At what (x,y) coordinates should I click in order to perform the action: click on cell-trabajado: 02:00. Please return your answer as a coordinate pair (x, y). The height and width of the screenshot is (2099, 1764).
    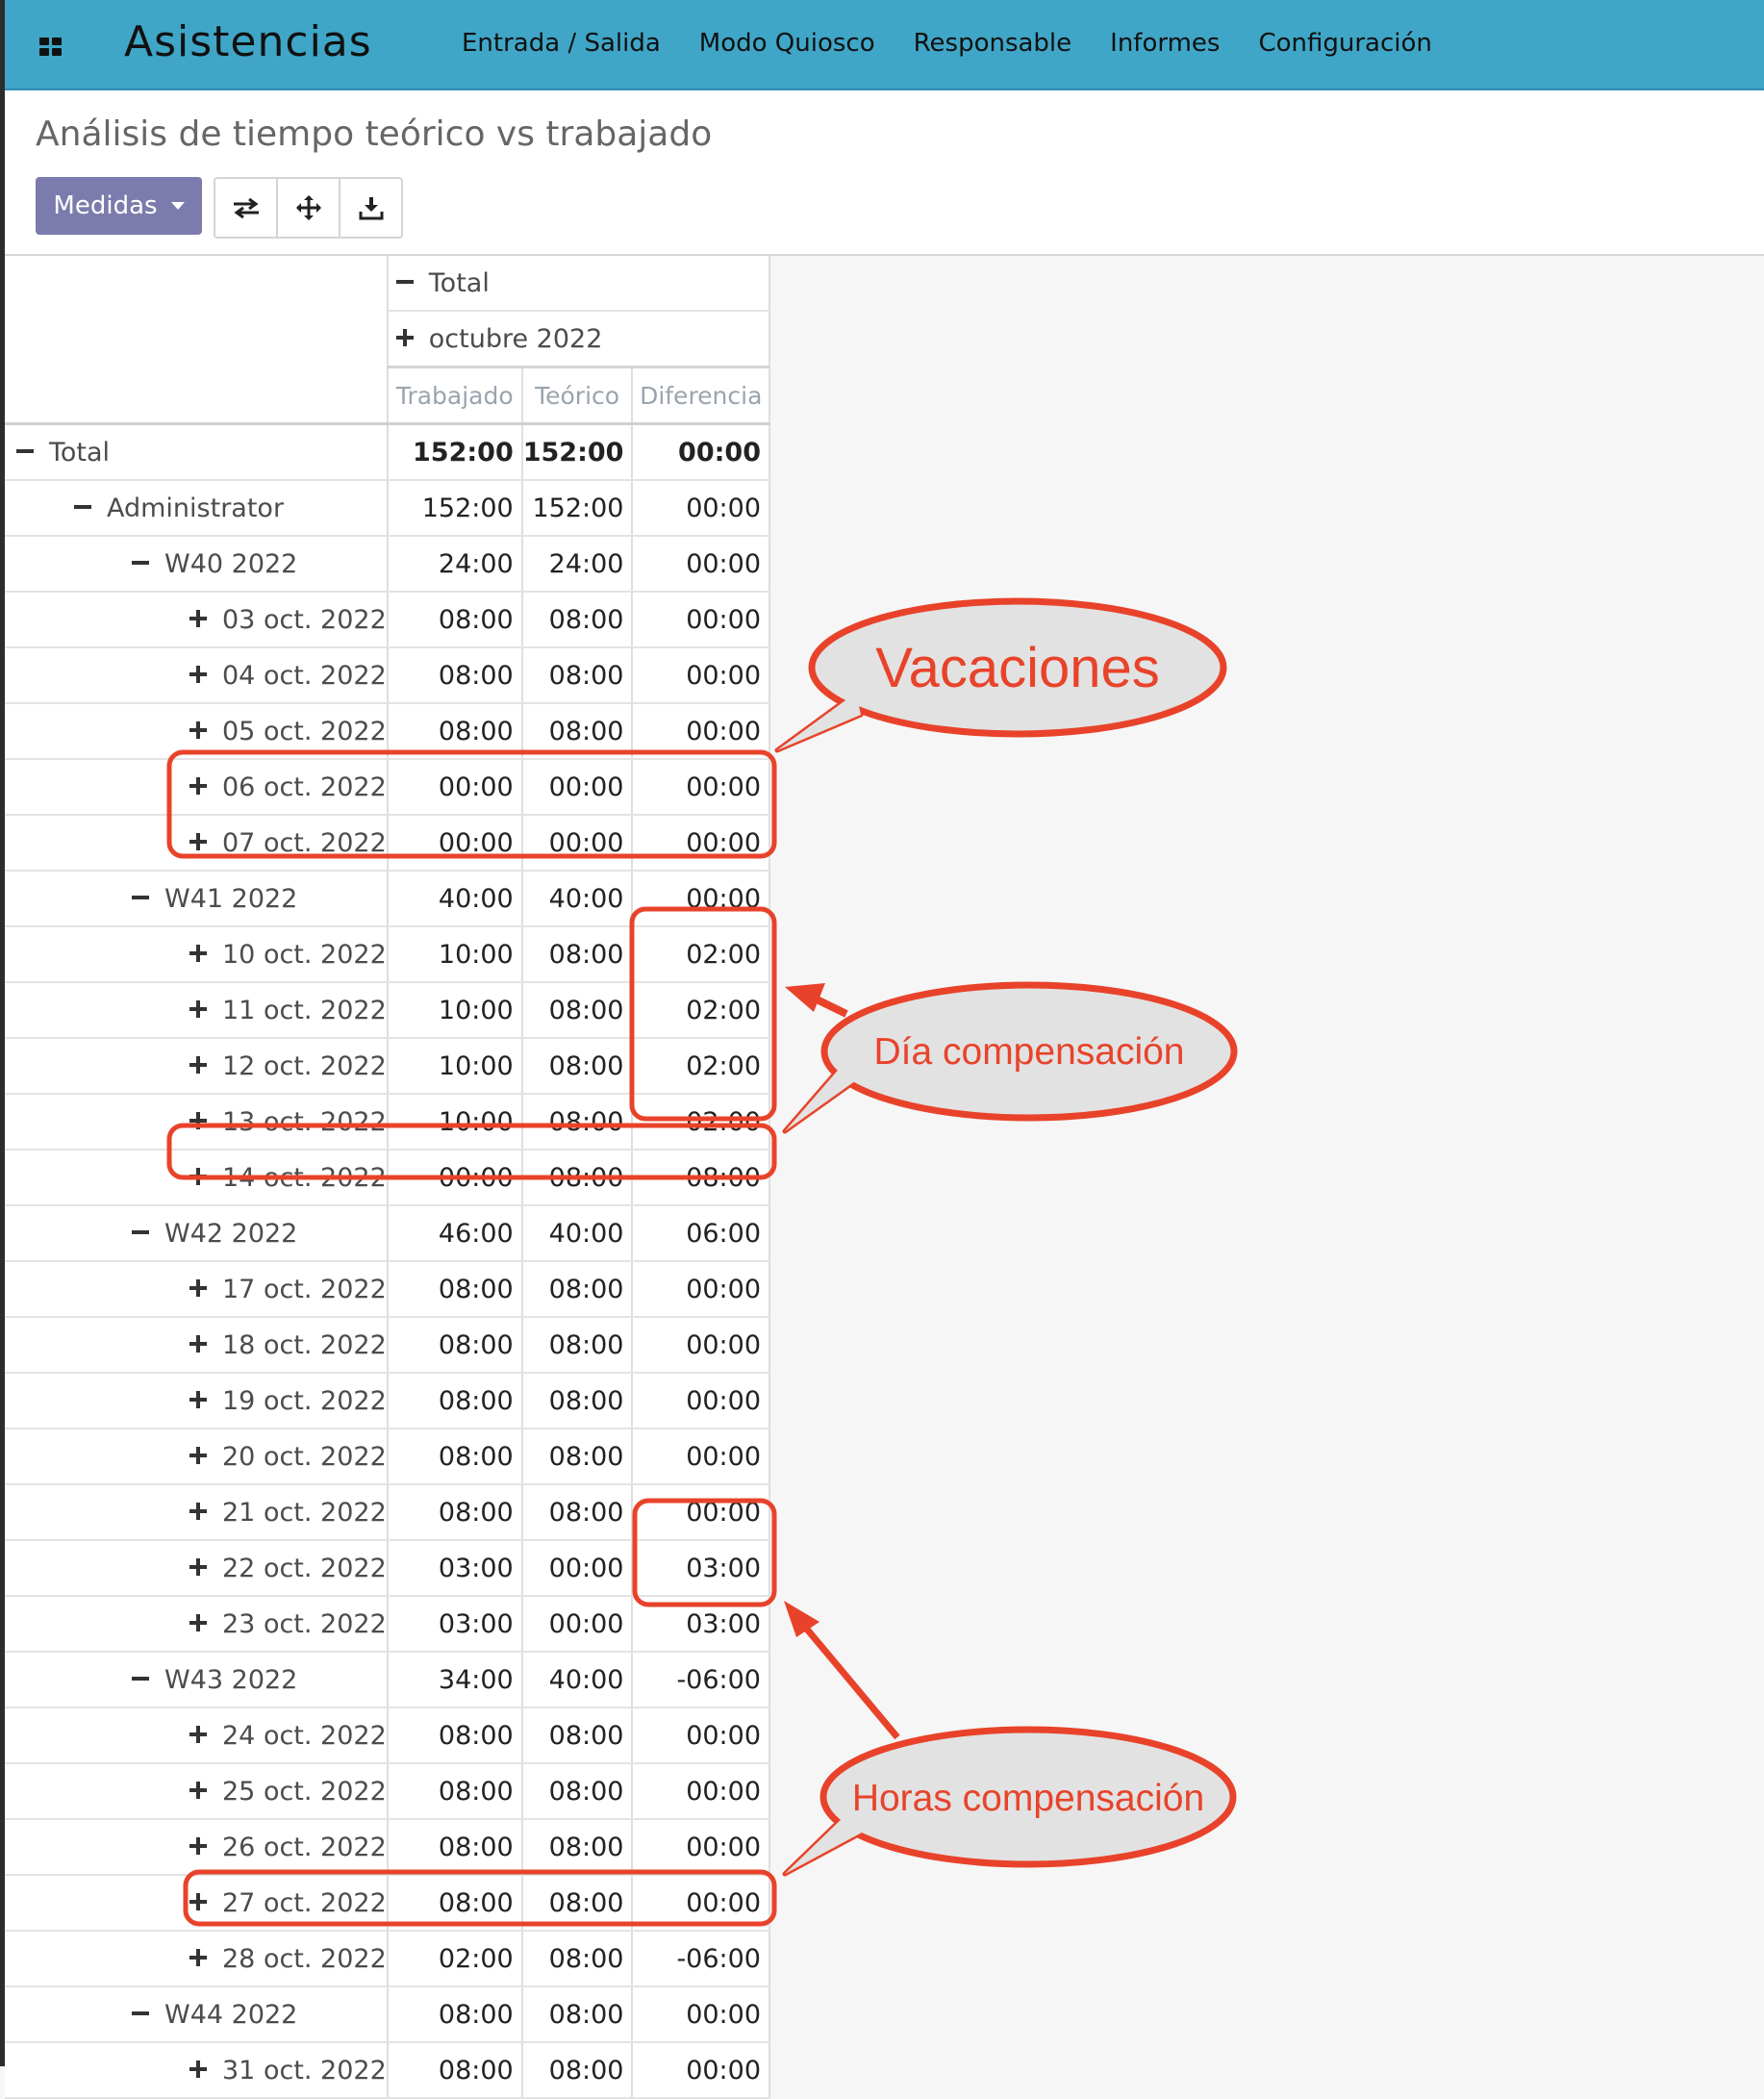
    Looking at the image, I should click on (455, 1959).